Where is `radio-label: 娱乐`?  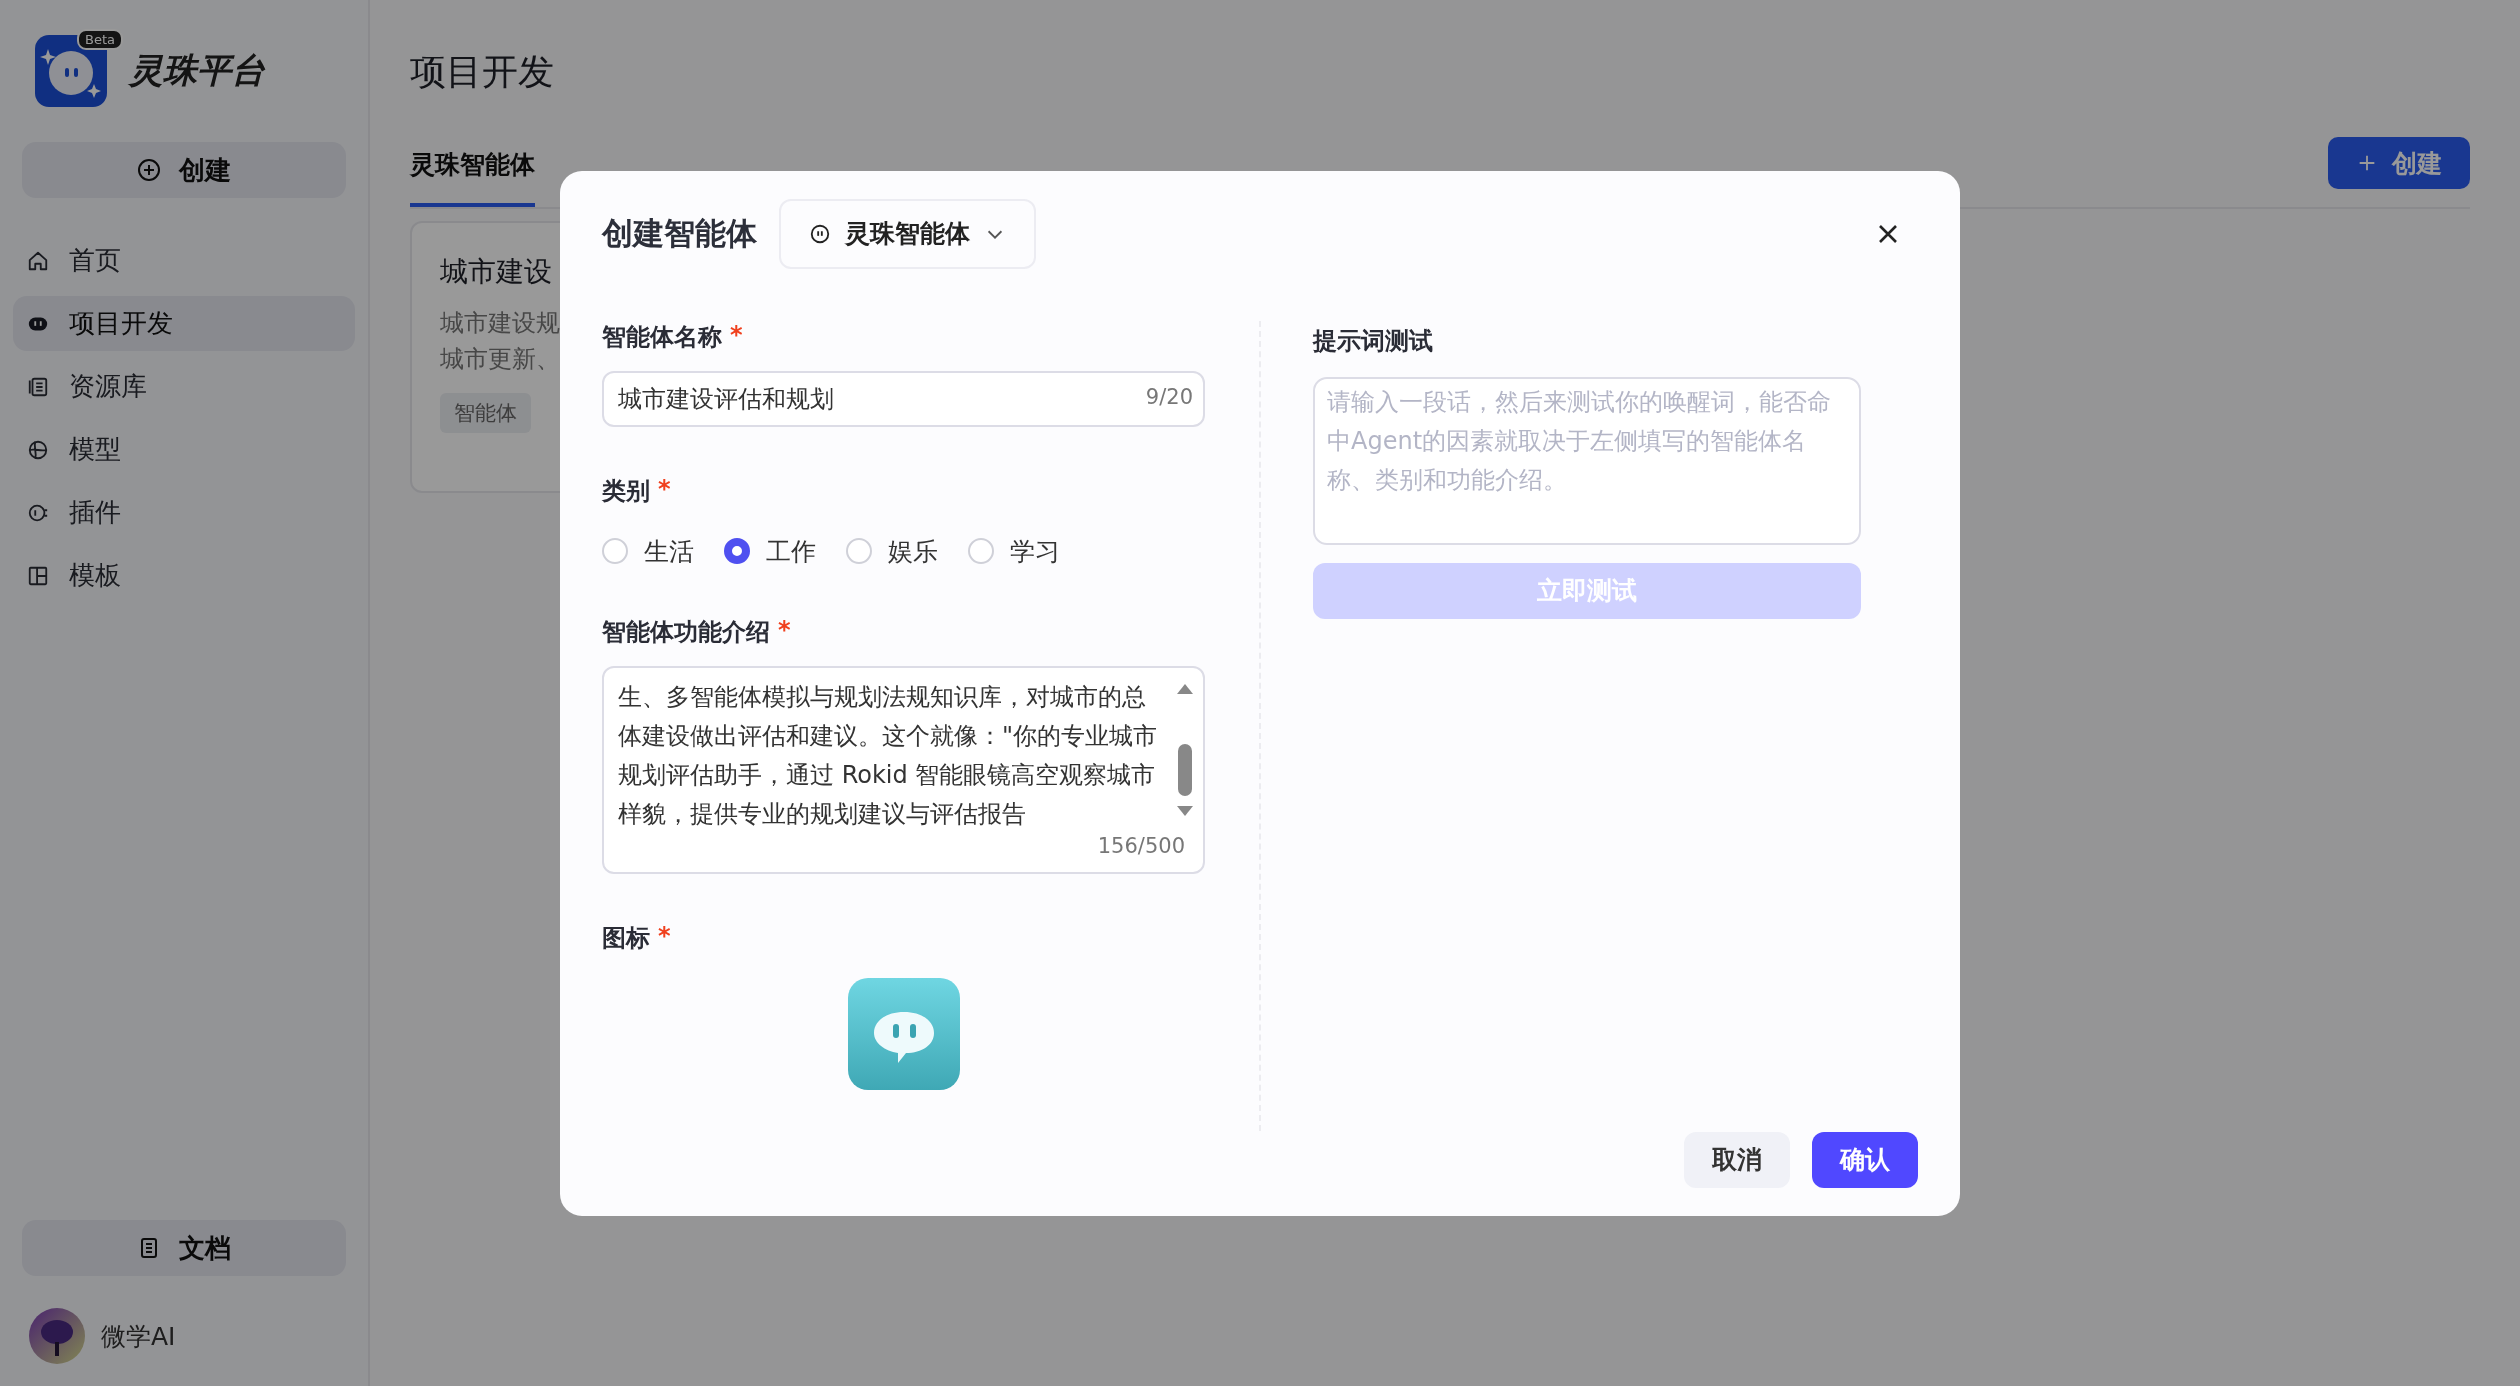 radio-label: 娱乐 is located at coordinates (913, 551).